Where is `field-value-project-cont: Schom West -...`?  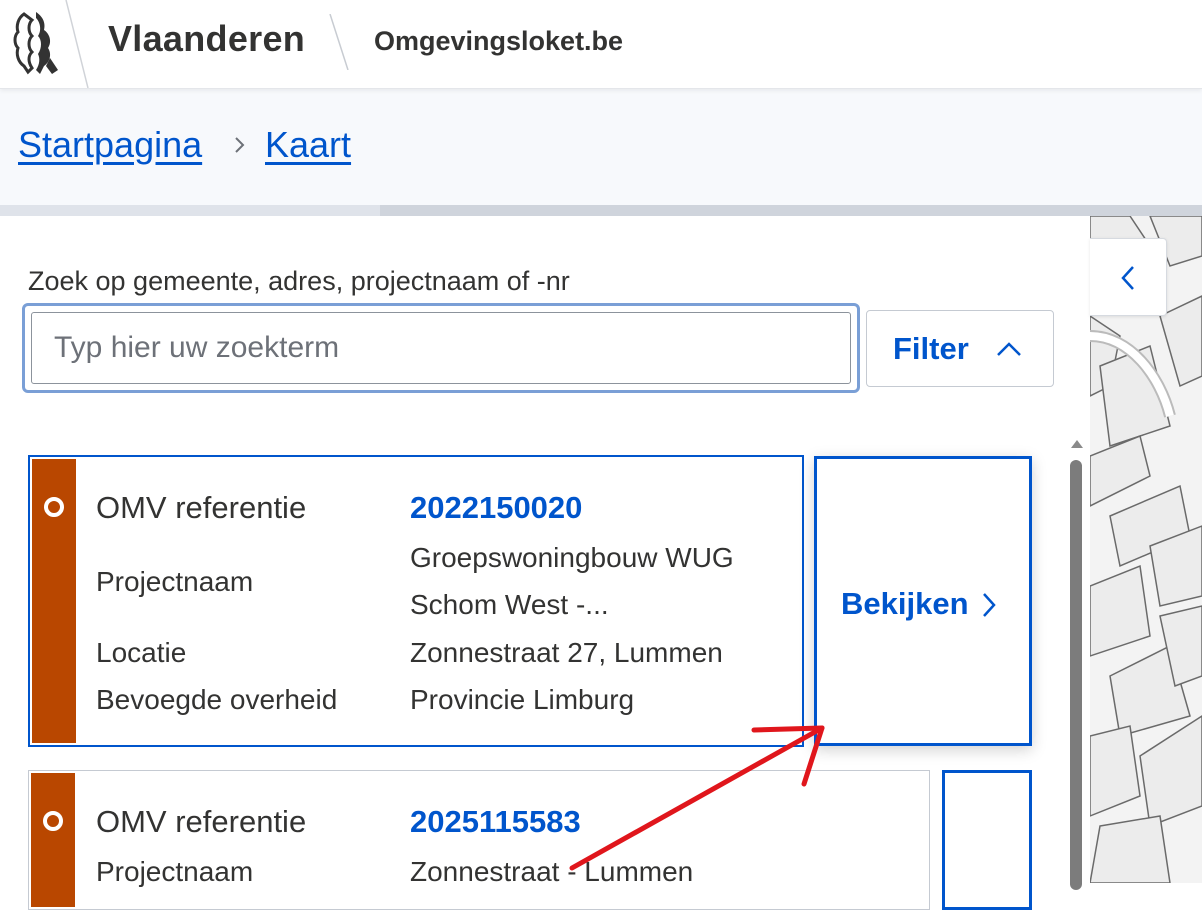 field-value-project-cont: Schom West -... is located at coordinates (509, 604).